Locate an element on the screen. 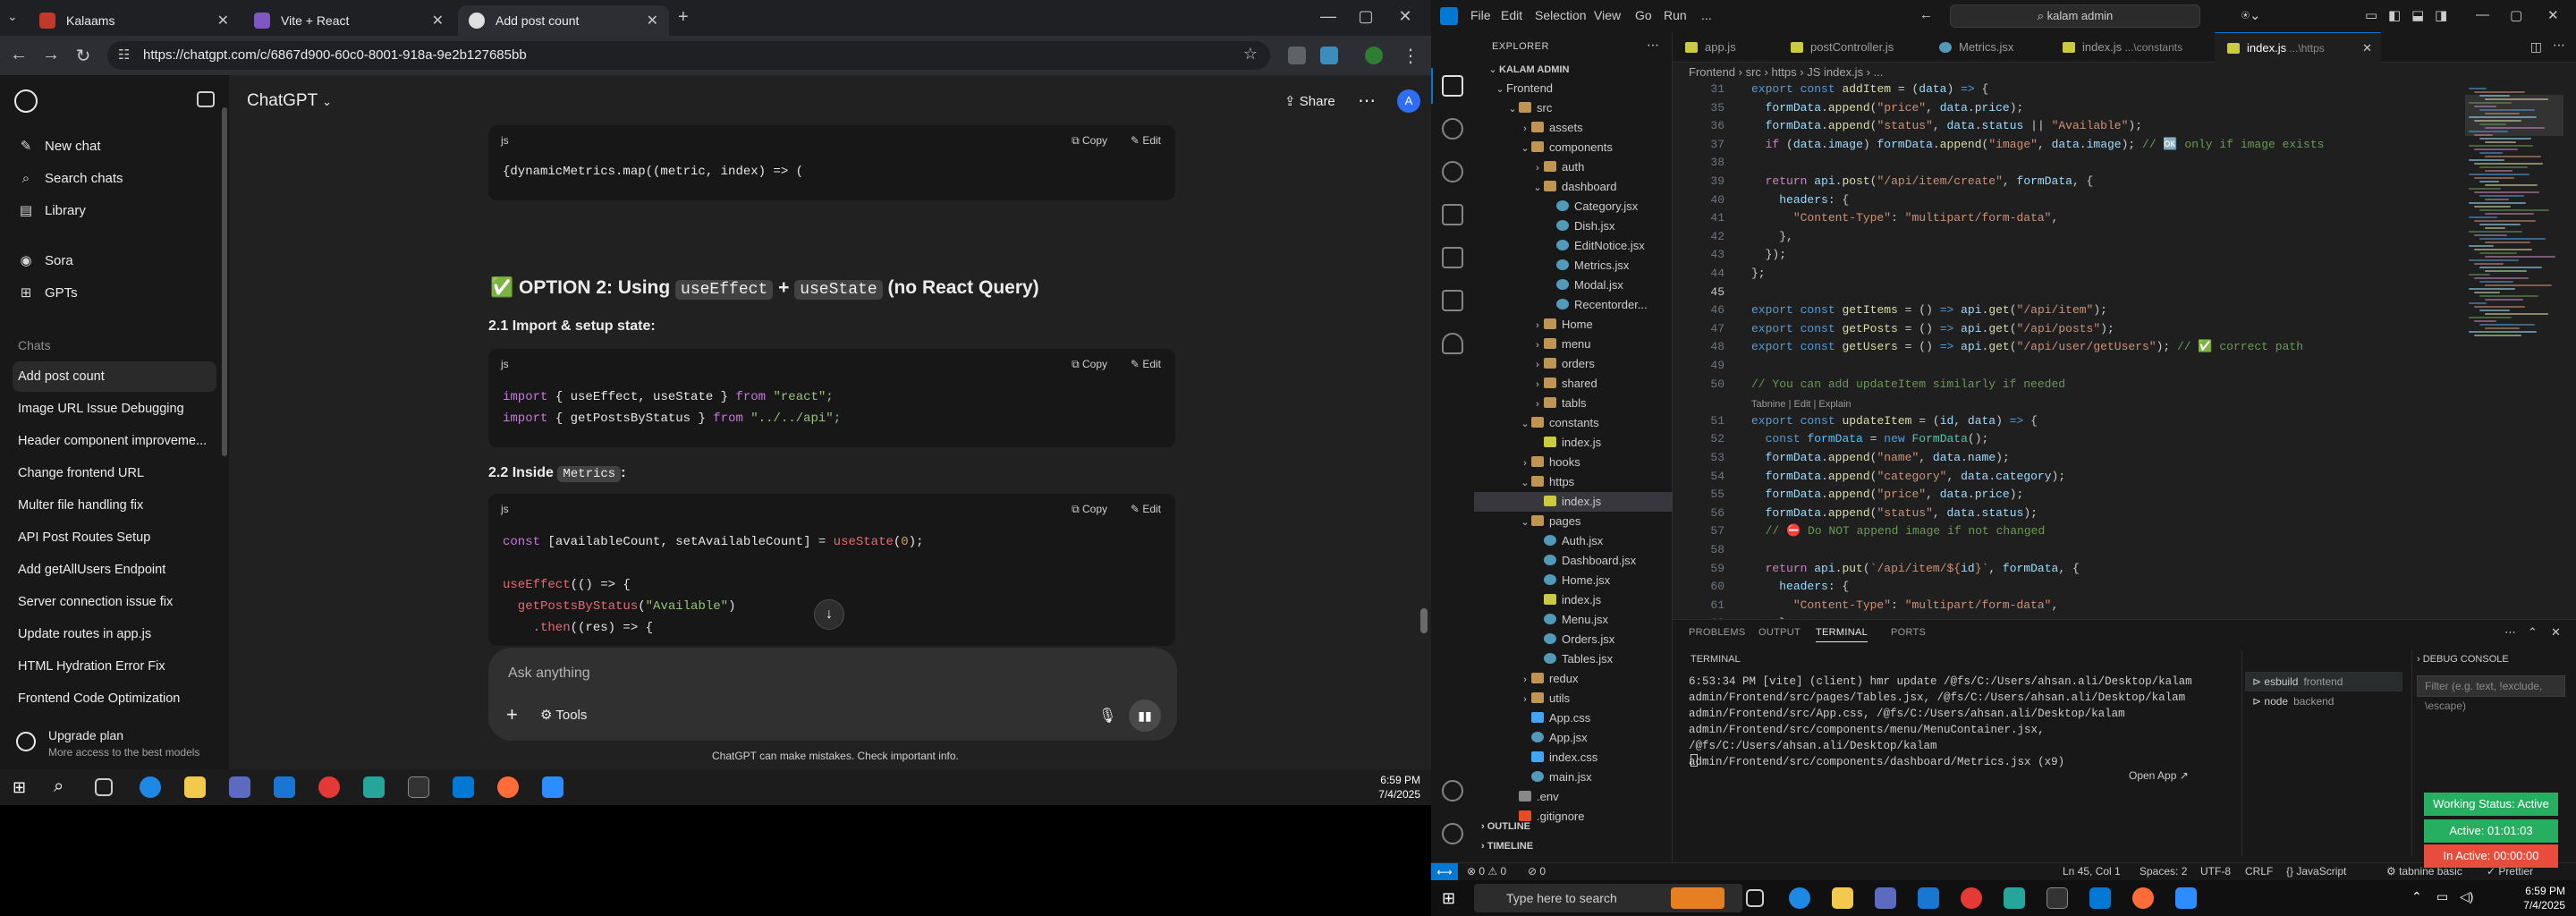 The height and width of the screenshot is (916, 2576). menu-run: Run is located at coordinates (1675, 15).